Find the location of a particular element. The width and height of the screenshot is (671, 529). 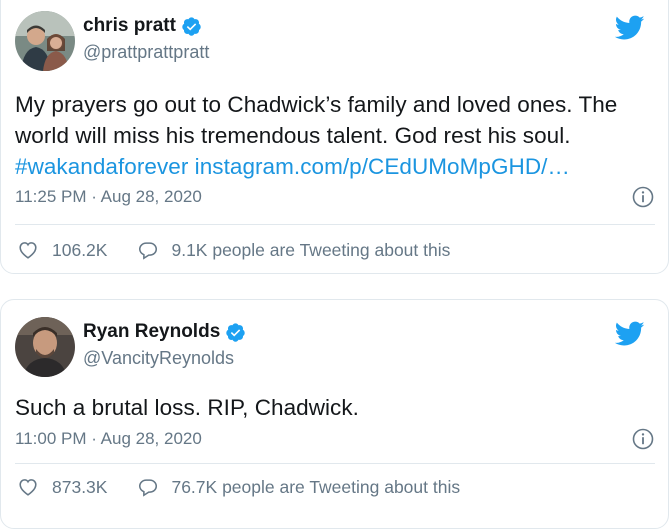

conversation-button: 9.1K people are Tweeting about this is located at coordinates (293, 250).